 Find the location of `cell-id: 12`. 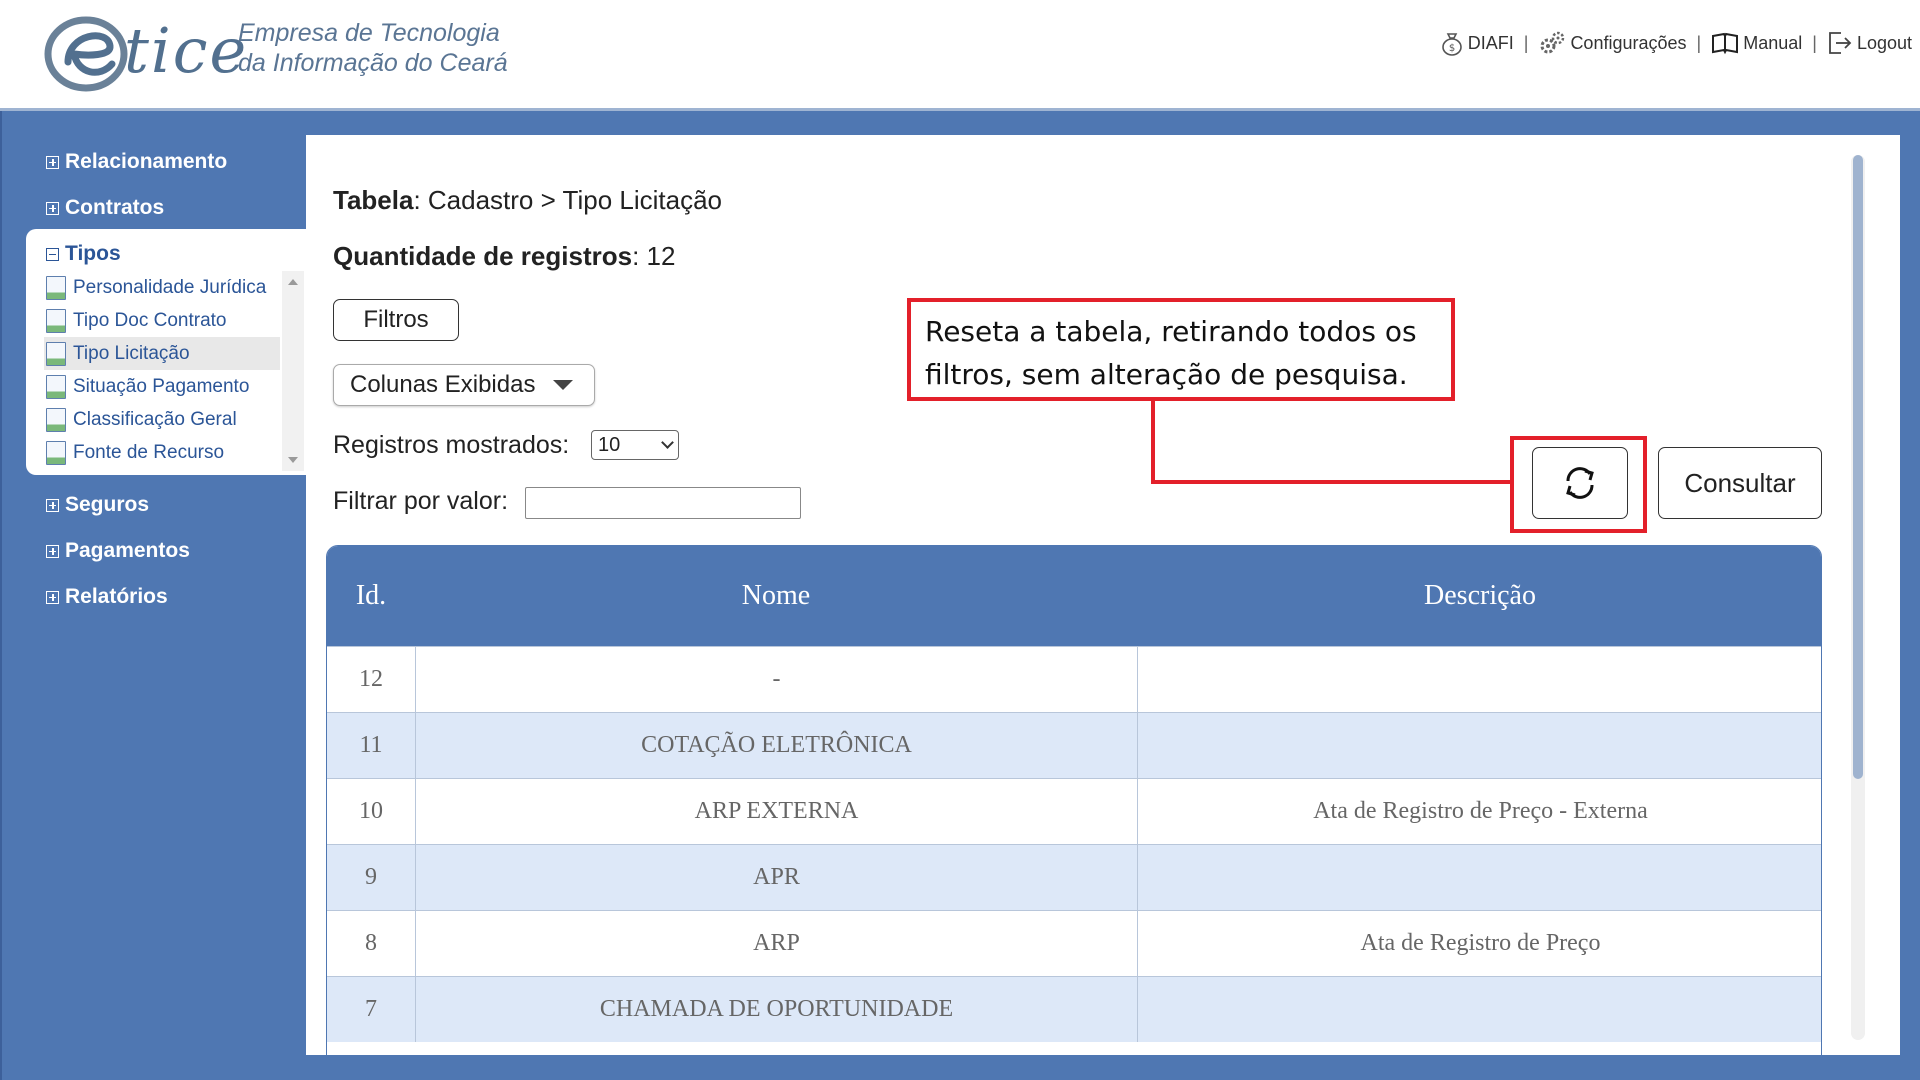

cell-id: 12 is located at coordinates (371, 679).